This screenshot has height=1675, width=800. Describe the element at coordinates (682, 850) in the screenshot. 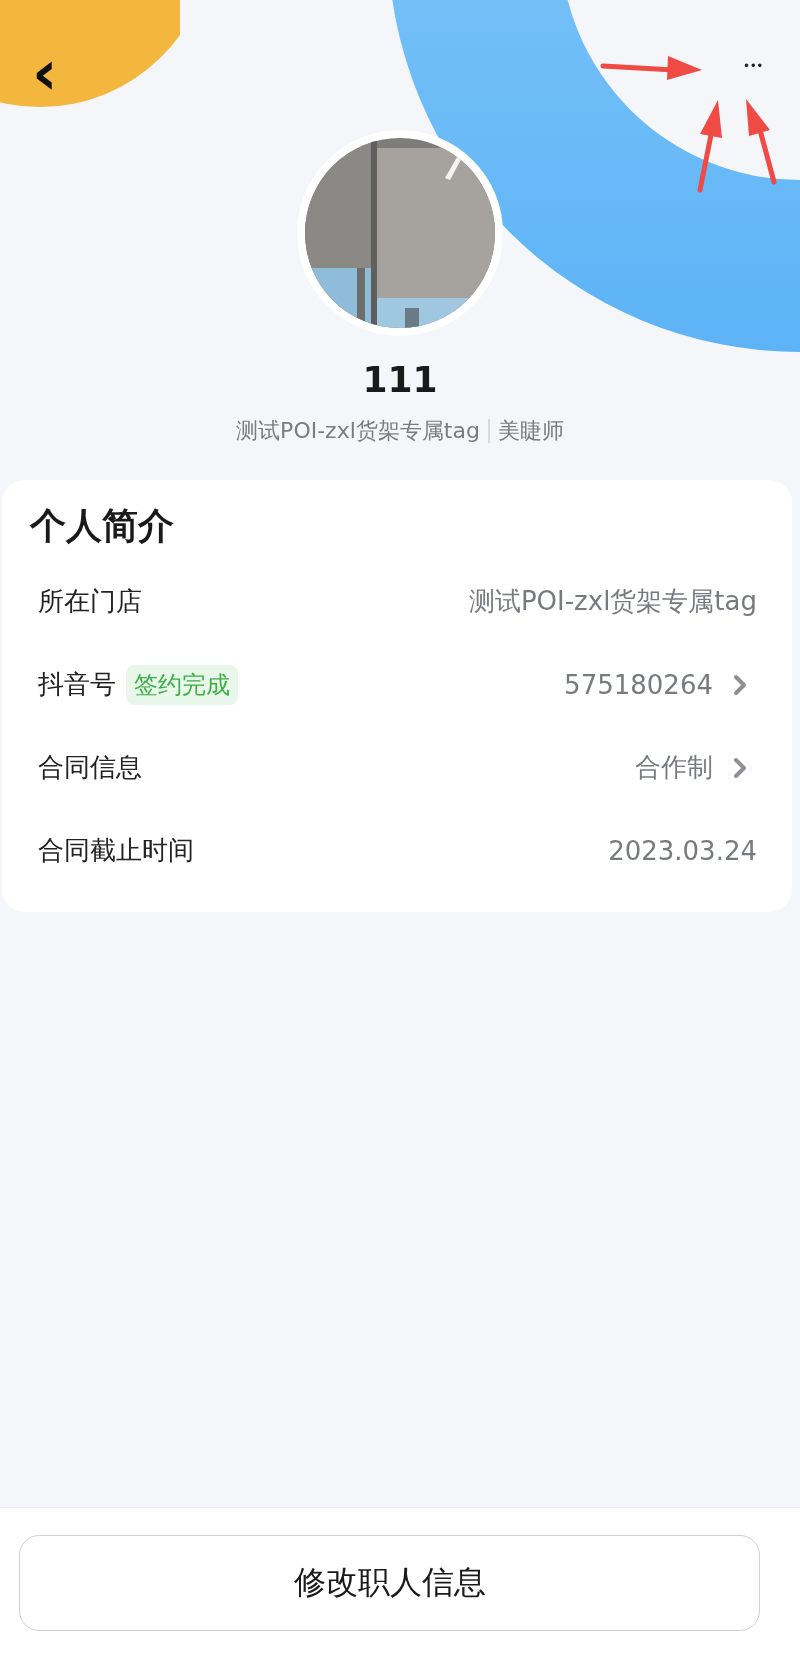

I see `row-value: 2023.03.24` at that location.